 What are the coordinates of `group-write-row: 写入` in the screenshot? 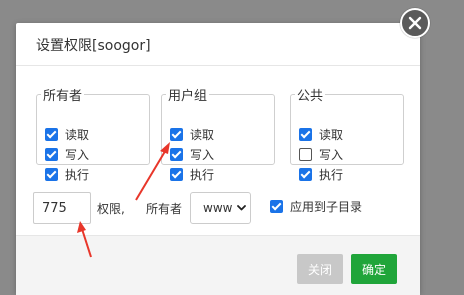 It's located at (192, 154).